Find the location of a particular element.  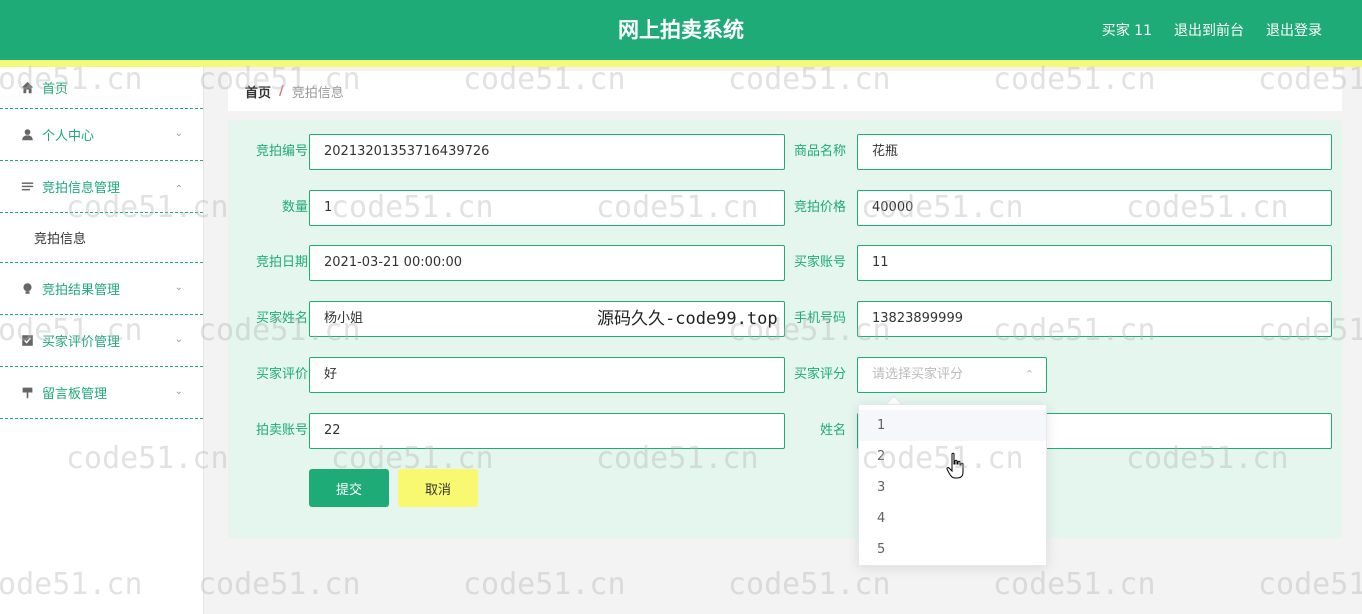

sidebar-item-bid-info-management: 竞拍信息管理 ⌃ is located at coordinates (101, 187).